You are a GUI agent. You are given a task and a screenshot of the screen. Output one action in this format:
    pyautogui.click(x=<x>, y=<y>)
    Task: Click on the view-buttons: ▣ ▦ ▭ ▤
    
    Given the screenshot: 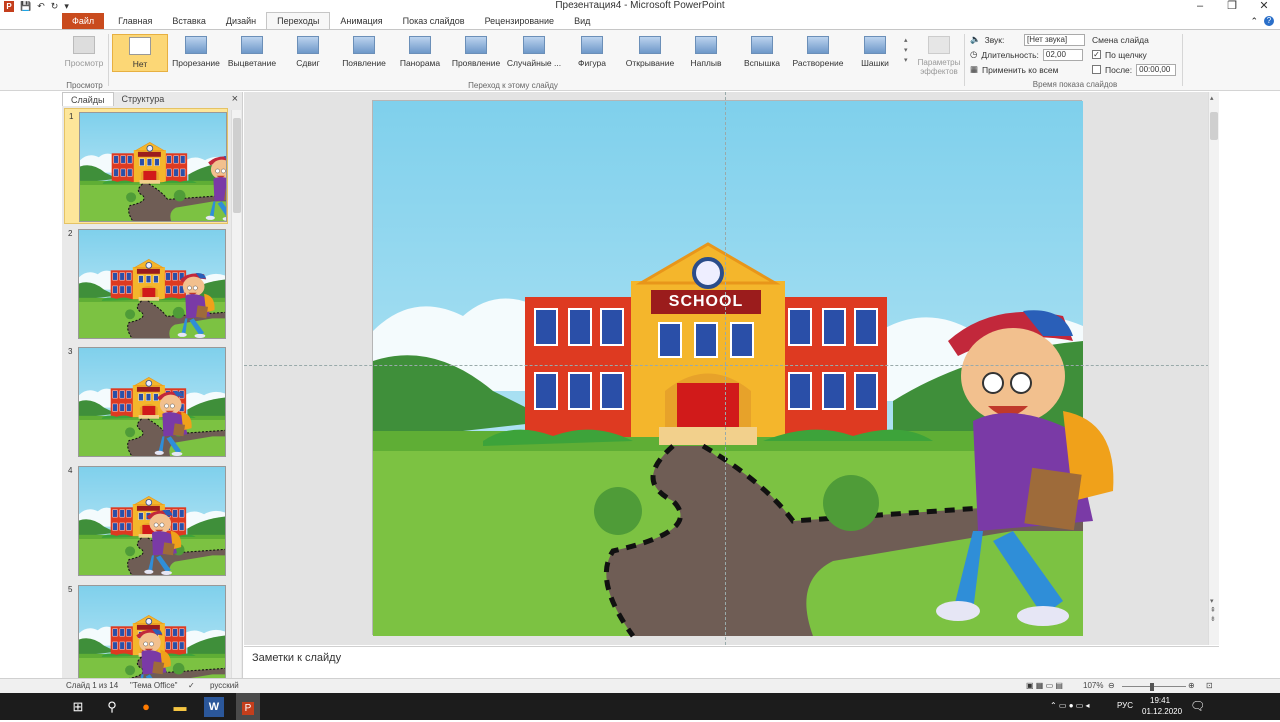 What is the action you would take?
    pyautogui.click(x=1044, y=685)
    